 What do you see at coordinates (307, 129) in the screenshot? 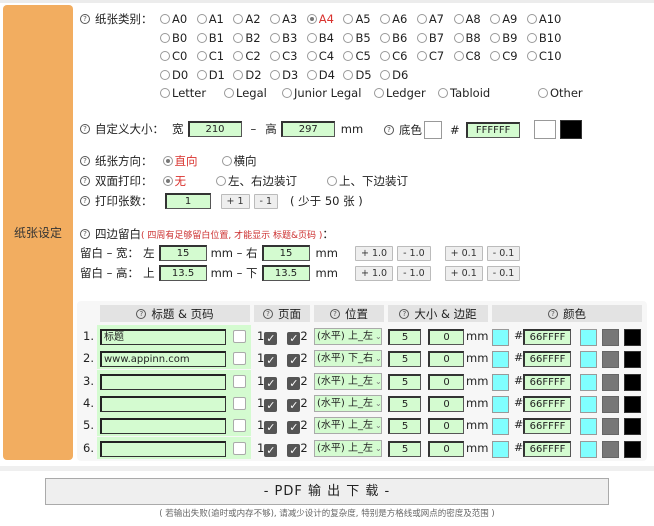
I see `height-input: 297` at bounding box center [307, 129].